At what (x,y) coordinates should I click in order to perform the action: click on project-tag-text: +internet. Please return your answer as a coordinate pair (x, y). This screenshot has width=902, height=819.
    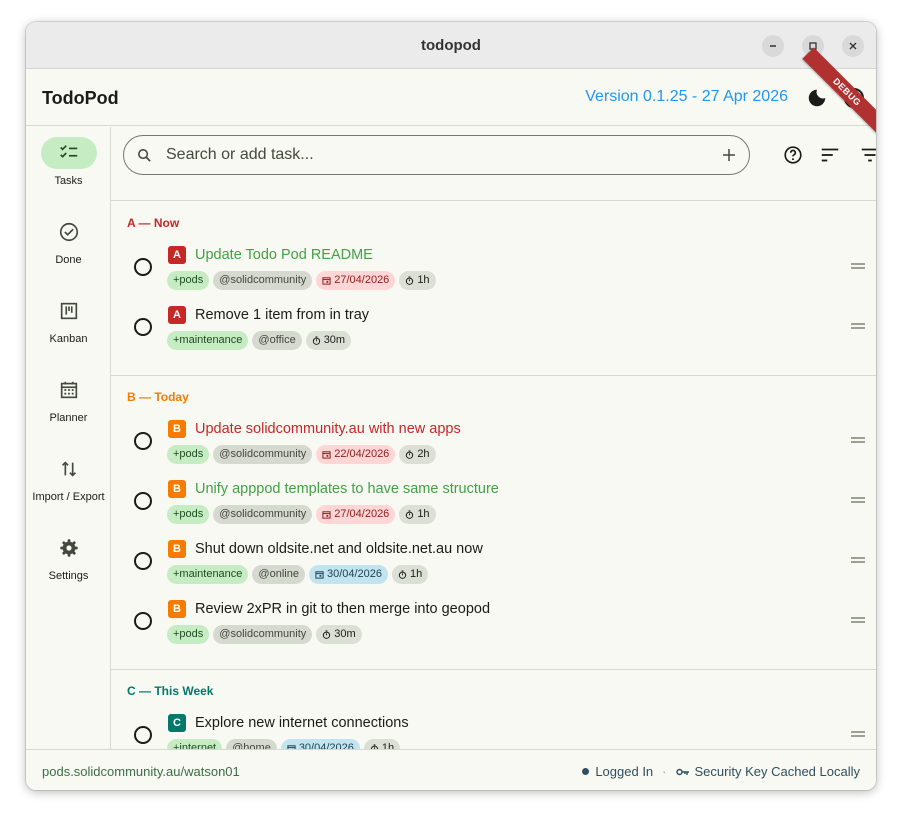
    Looking at the image, I should click on (195, 745).